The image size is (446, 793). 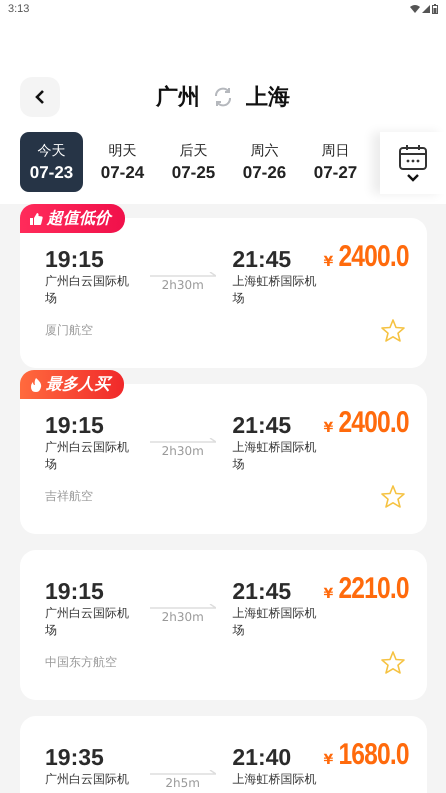 What do you see at coordinates (40, 97) in the screenshot?
I see `back-button` at bounding box center [40, 97].